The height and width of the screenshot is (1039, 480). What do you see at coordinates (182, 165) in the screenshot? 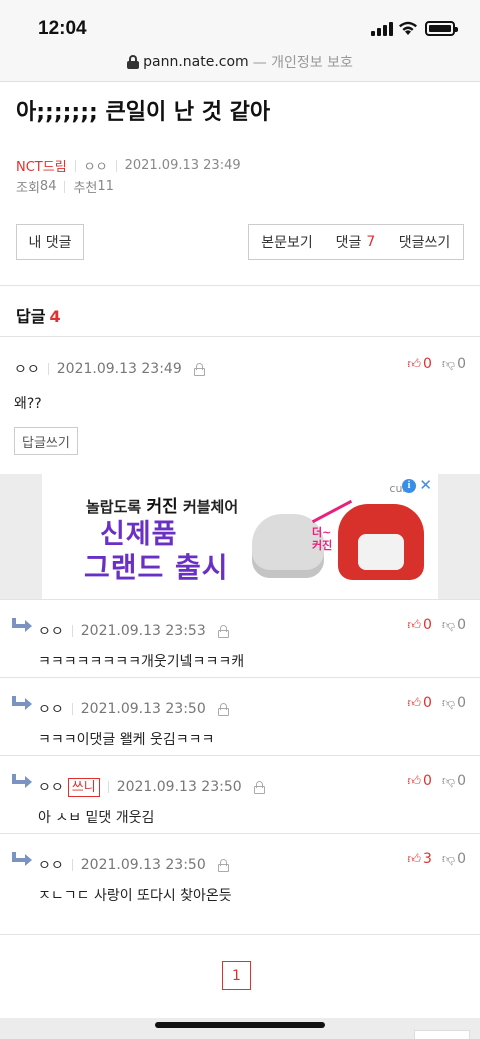
I see `post-datetime: 2021.09.13 23:49` at bounding box center [182, 165].